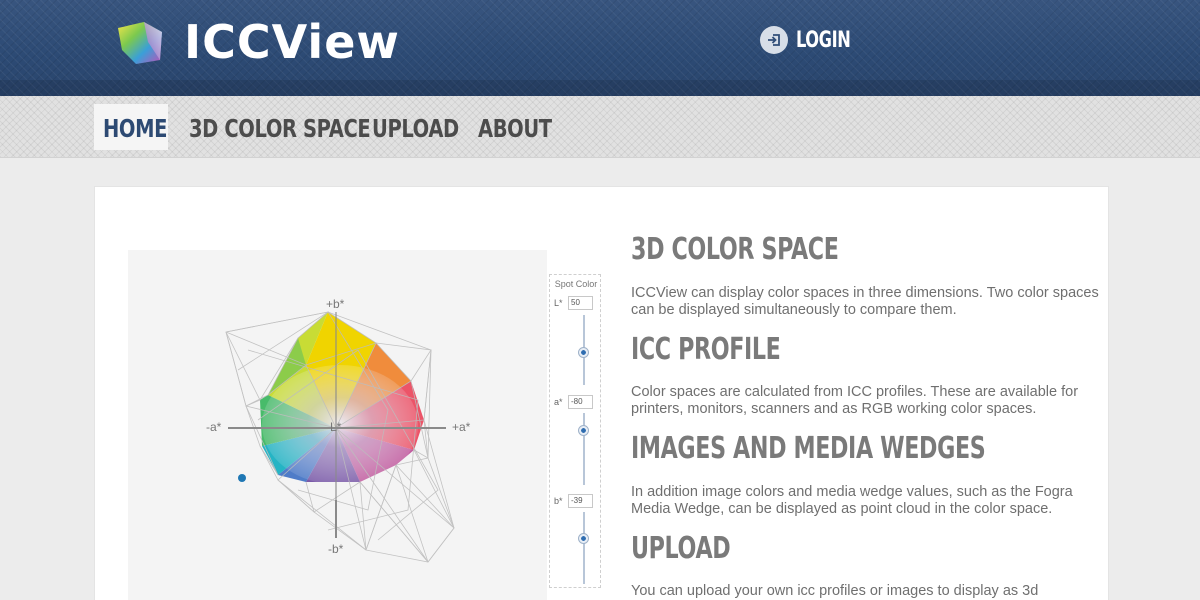 This screenshot has width=1200, height=600. I want to click on login-label: LOGIN, so click(823, 40).